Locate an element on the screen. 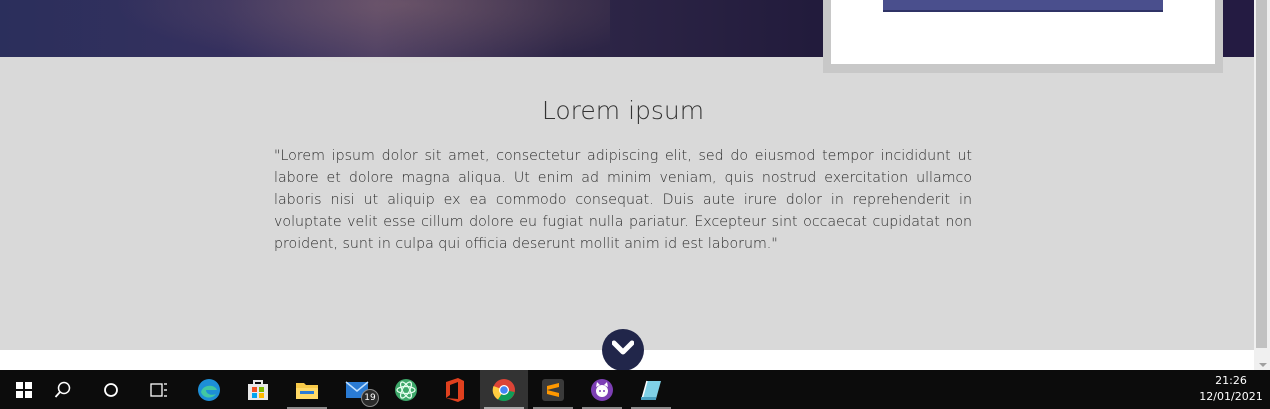 Image resolution: width=1270 pixels, height=409 pixels. microsoft-store-icon is located at coordinates (258, 389).